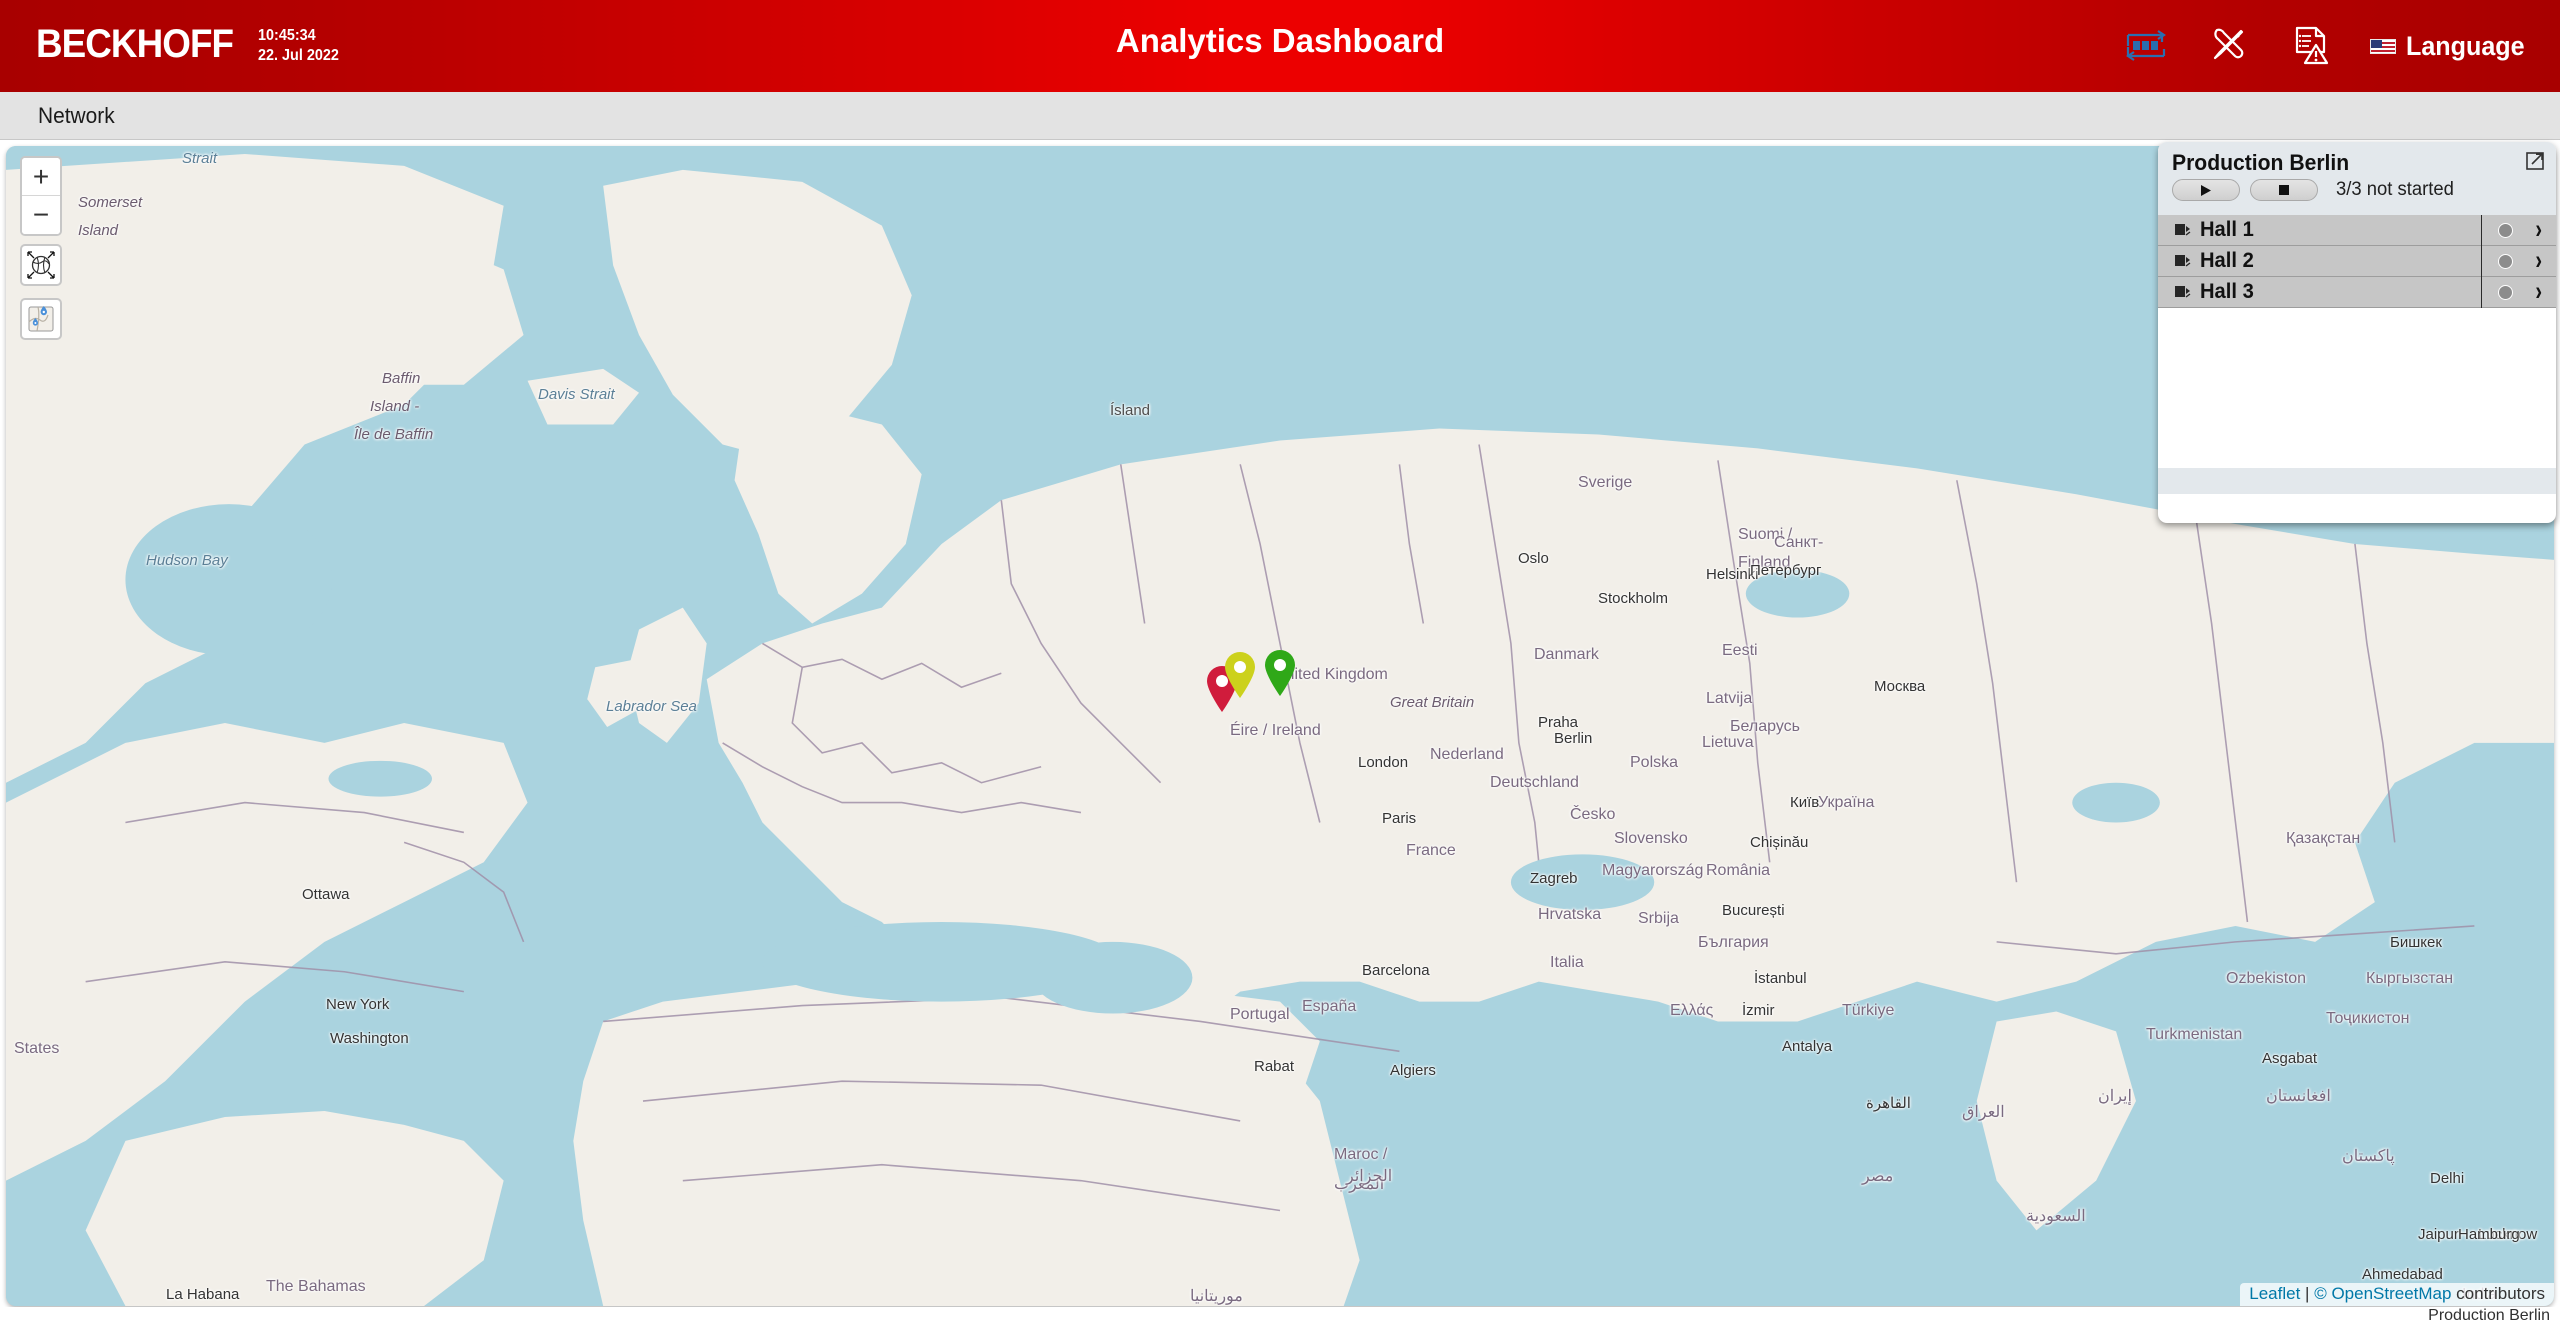  Describe the element at coordinates (2357, 230) in the screenshot. I see `hall-row: Hall 1 ›` at that location.